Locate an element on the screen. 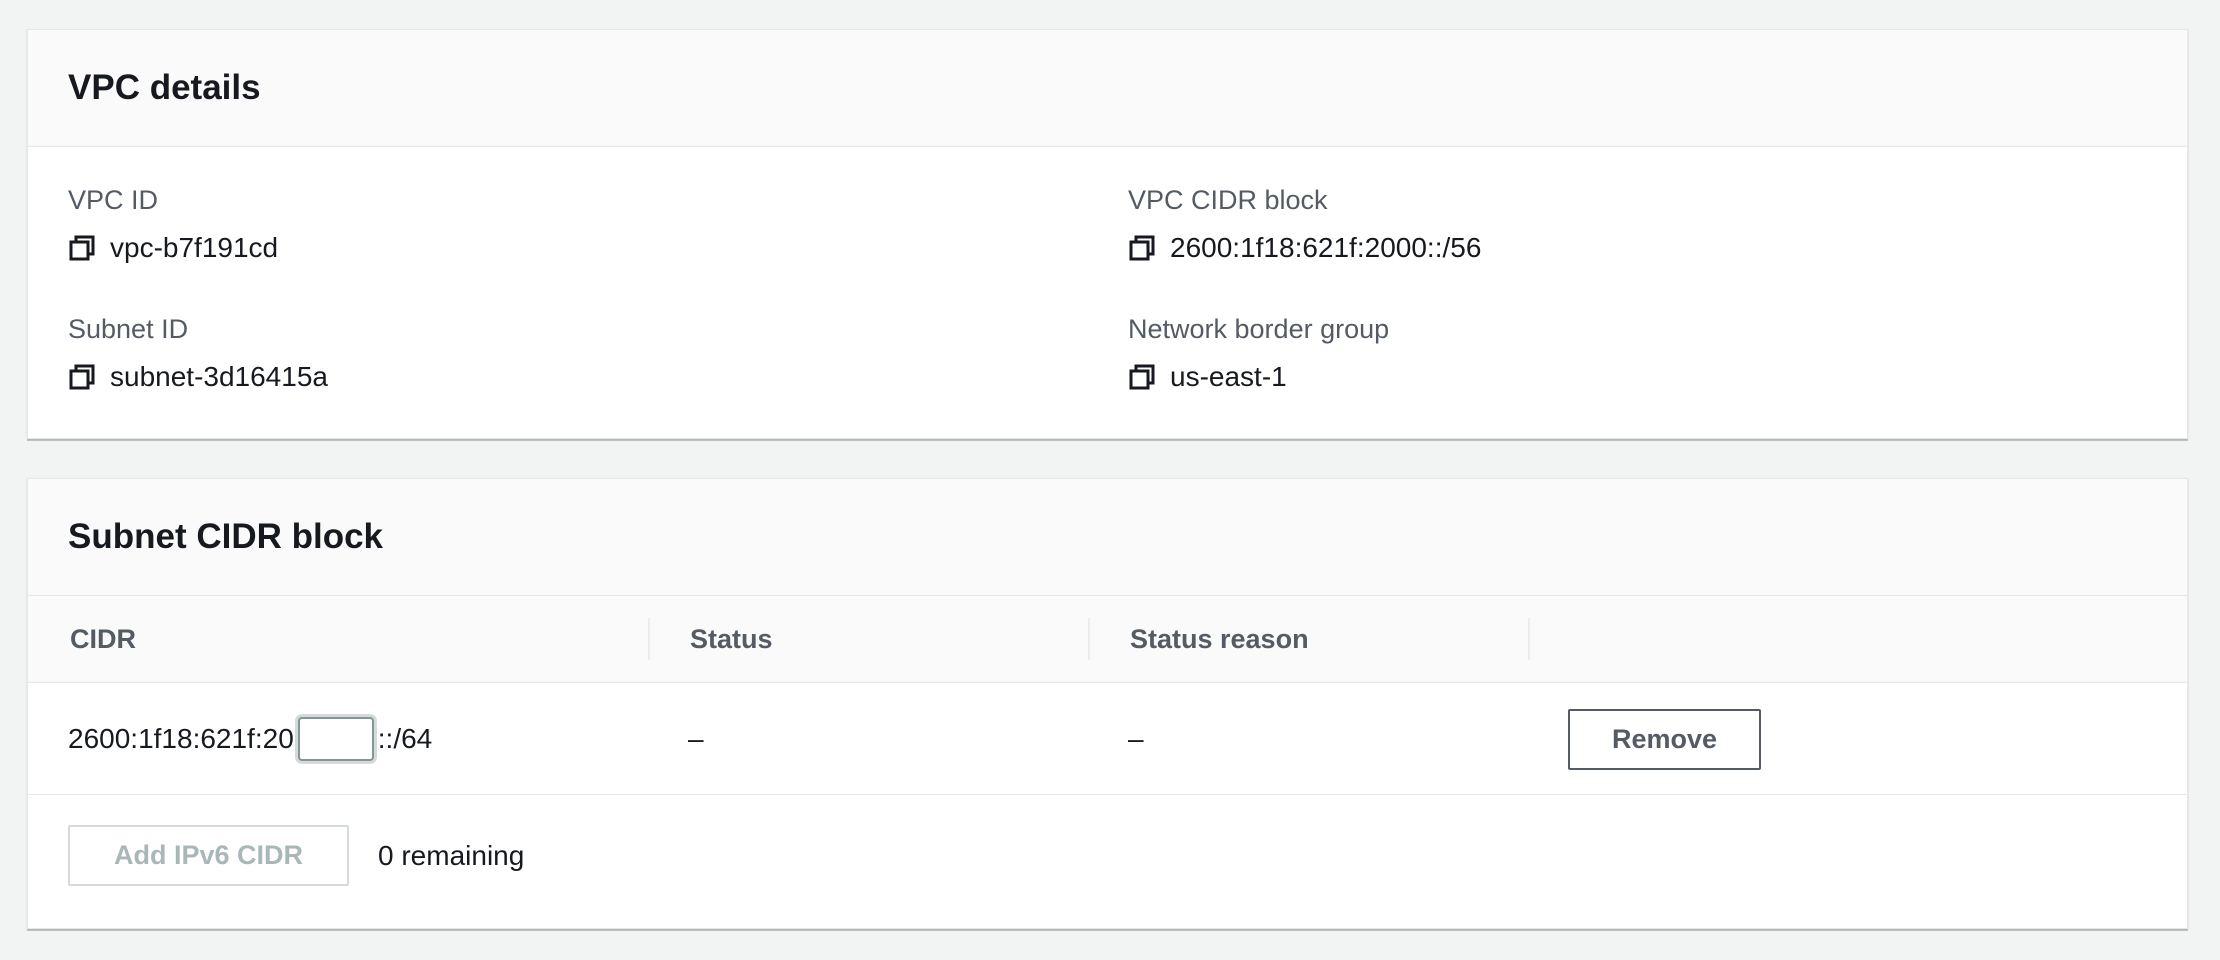 Image resolution: width=2220 pixels, height=960 pixels. remove-button: Remove is located at coordinates (1664, 739).